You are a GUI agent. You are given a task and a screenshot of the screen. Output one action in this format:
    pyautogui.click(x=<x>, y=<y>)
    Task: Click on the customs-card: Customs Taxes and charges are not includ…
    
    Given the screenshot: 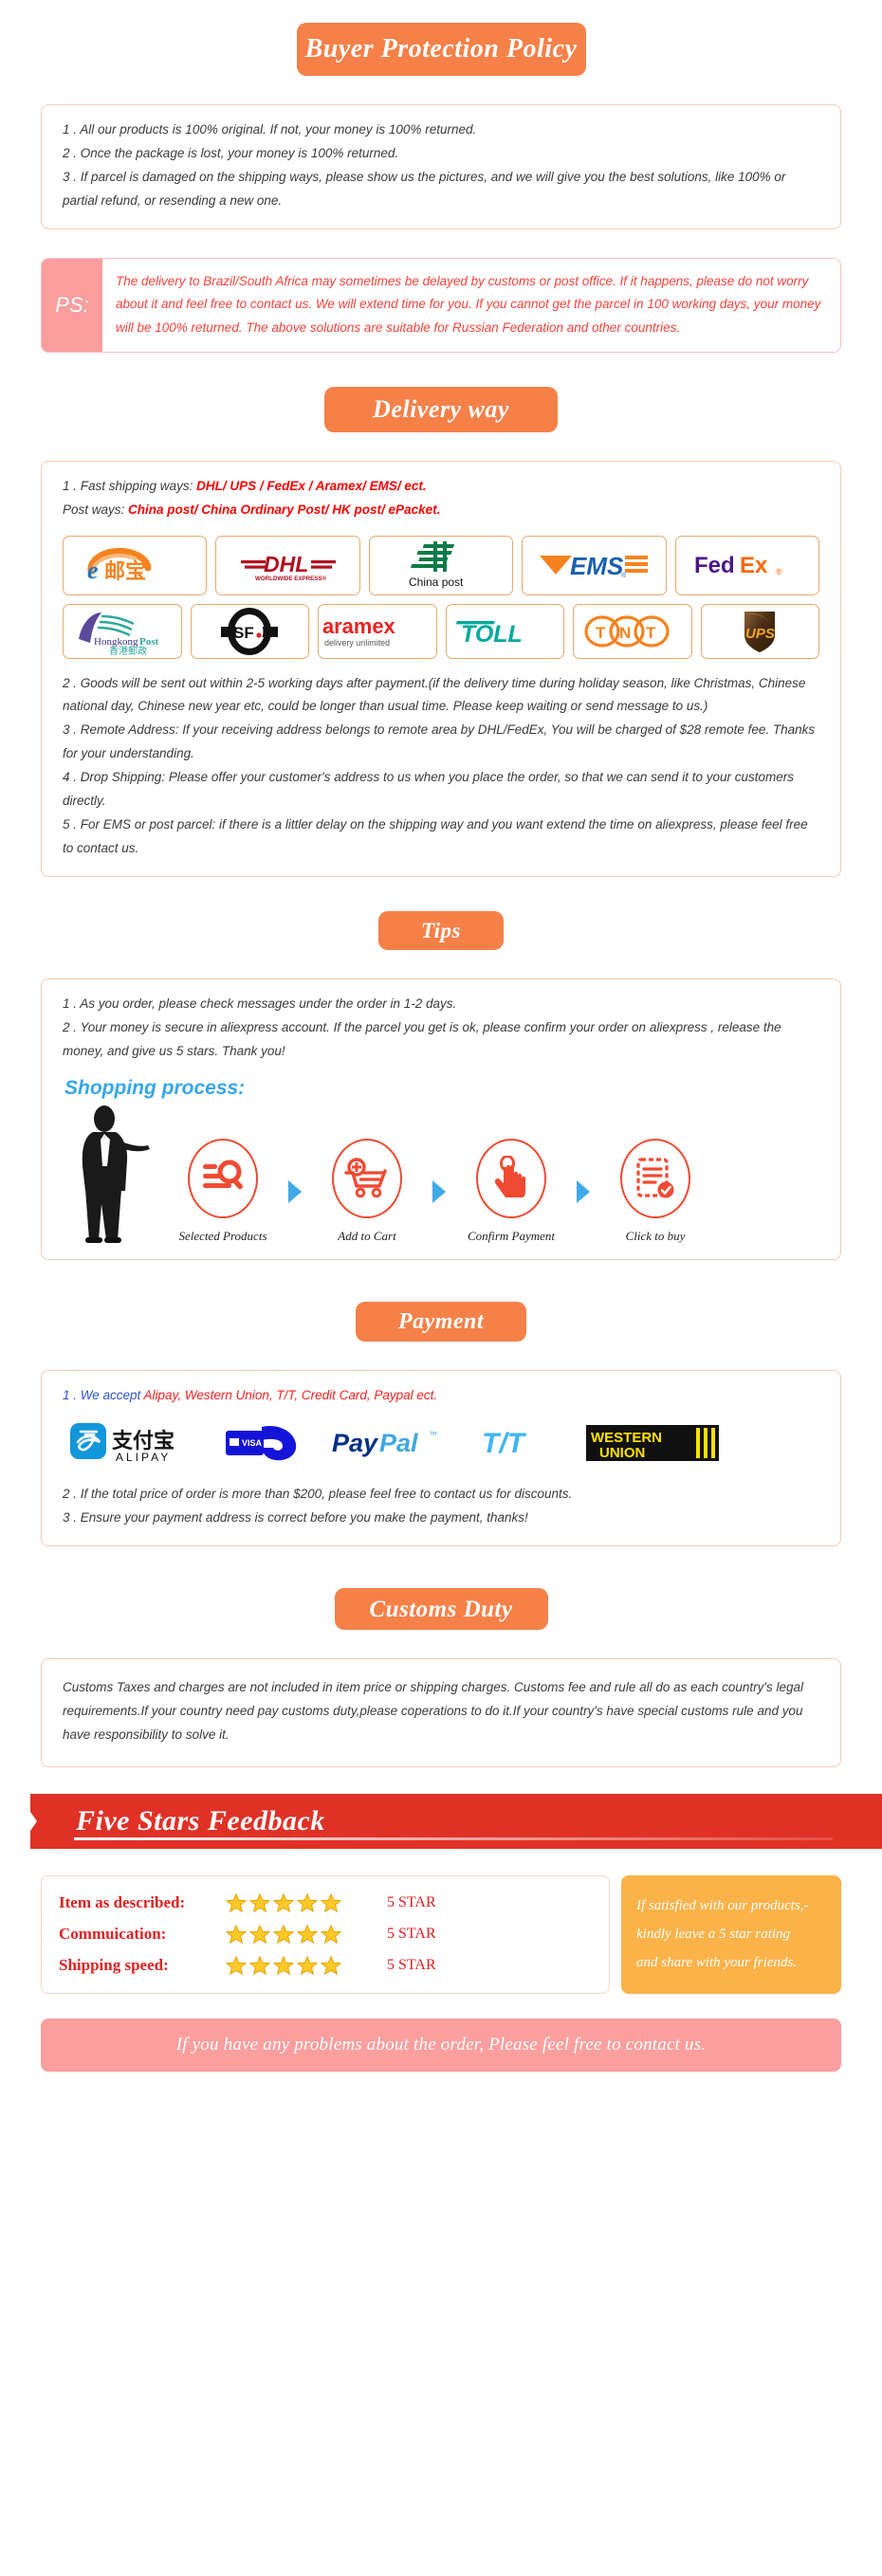 What is the action you would take?
    pyautogui.click(x=441, y=1712)
    